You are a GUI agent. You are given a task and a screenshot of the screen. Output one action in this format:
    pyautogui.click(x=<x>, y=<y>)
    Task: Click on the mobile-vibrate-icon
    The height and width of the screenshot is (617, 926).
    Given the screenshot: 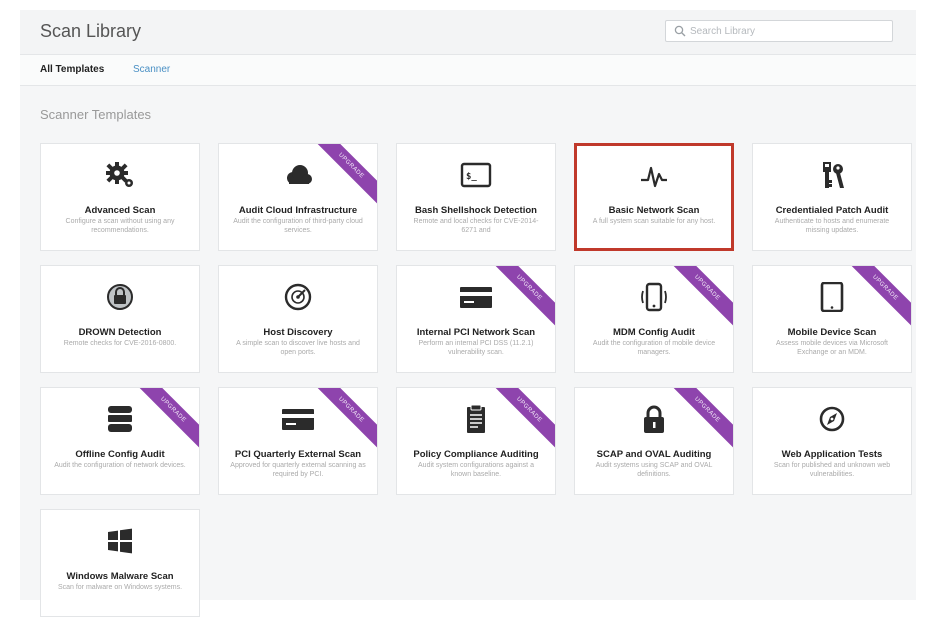 What is the action you would take?
    pyautogui.click(x=654, y=297)
    